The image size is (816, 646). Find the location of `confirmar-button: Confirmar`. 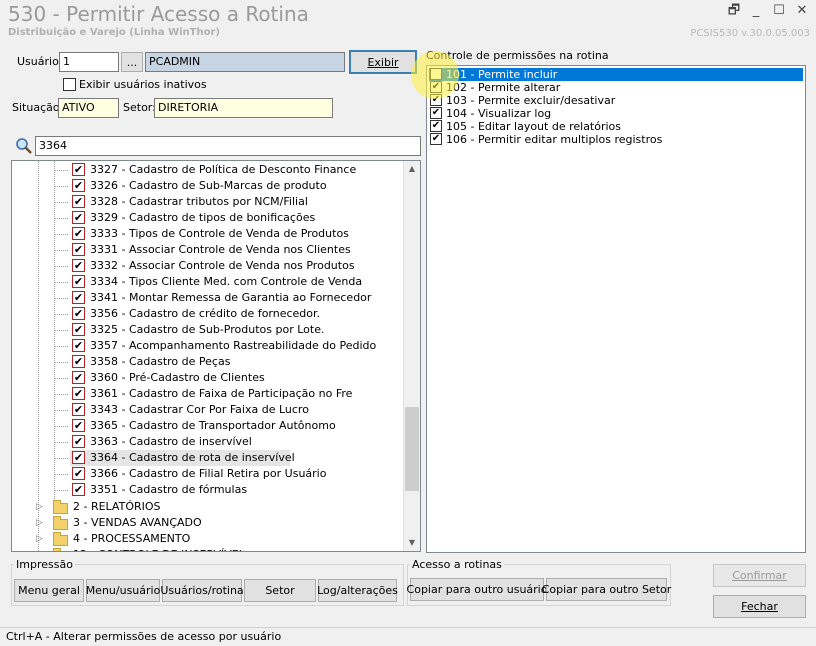

confirmar-button: Confirmar is located at coordinates (759, 575).